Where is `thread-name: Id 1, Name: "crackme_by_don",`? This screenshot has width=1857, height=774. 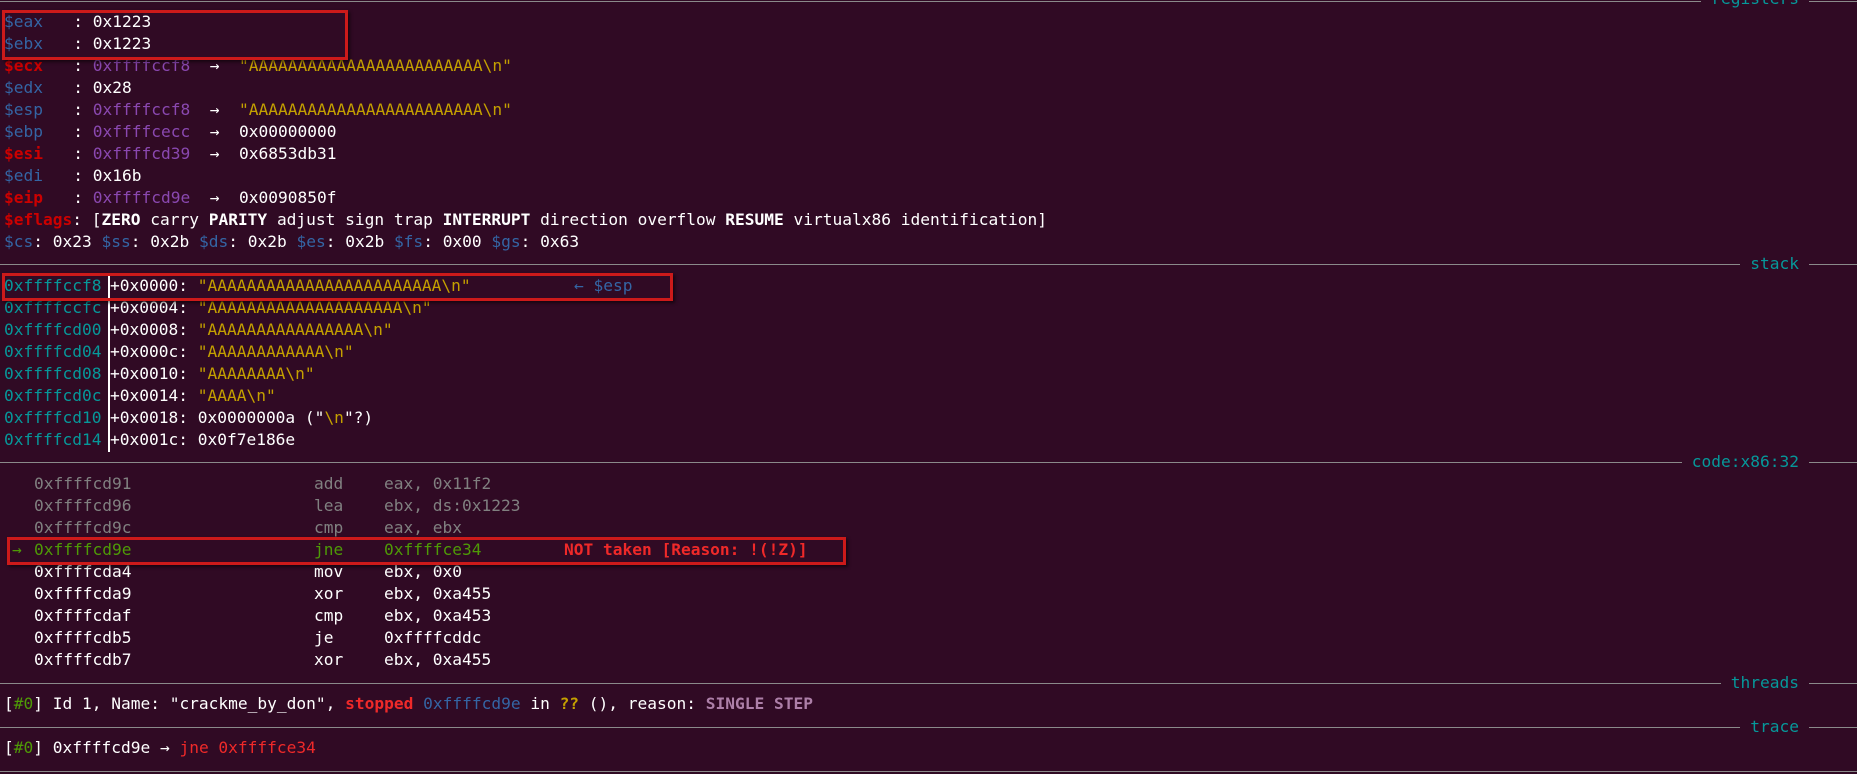
thread-name: Id 1, Name: "crackme_by_don", is located at coordinates (194, 703).